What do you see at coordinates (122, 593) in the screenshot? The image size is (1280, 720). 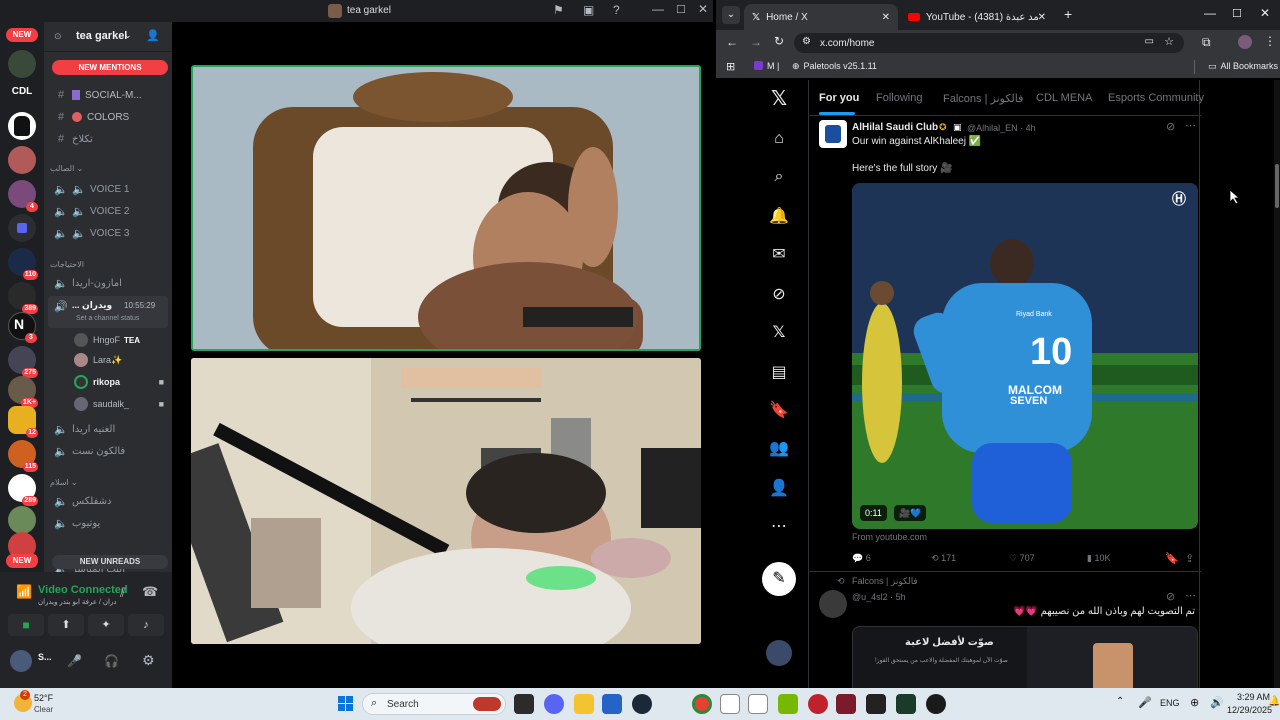 I see `noise-suppression-icon: ⫽` at bounding box center [122, 593].